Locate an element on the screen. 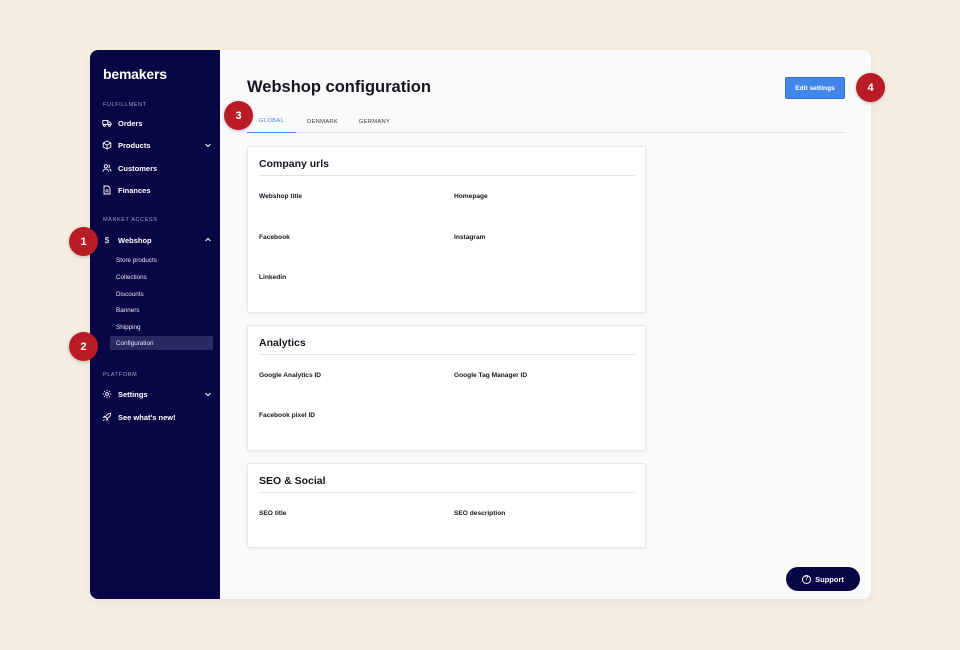 This screenshot has height=650, width=960. sidebar-item-label: Products is located at coordinates (134, 145).